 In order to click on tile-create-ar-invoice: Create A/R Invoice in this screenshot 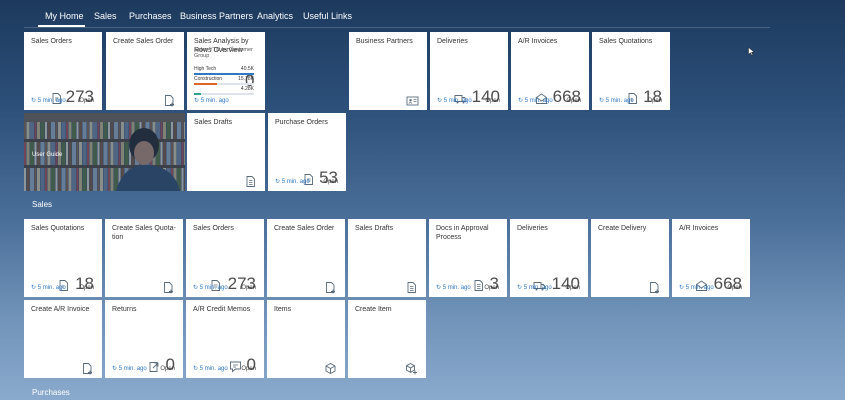, I will do `click(63, 339)`.